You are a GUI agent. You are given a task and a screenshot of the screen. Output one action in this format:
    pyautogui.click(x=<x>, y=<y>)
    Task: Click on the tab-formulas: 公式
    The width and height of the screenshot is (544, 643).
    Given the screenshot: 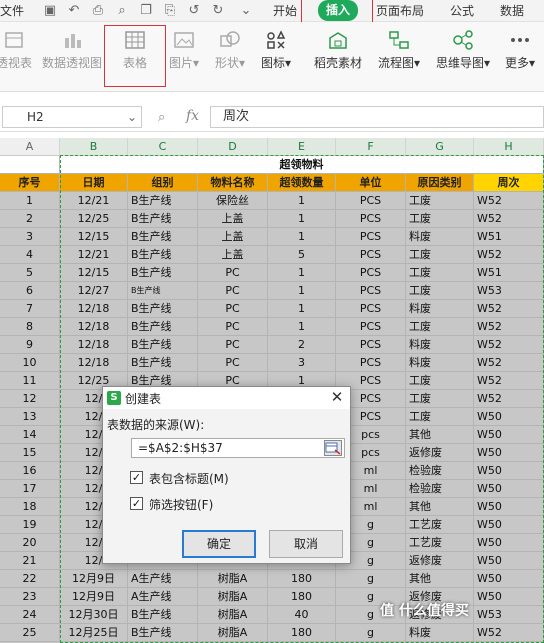 What is the action you would take?
    pyautogui.click(x=462, y=11)
    